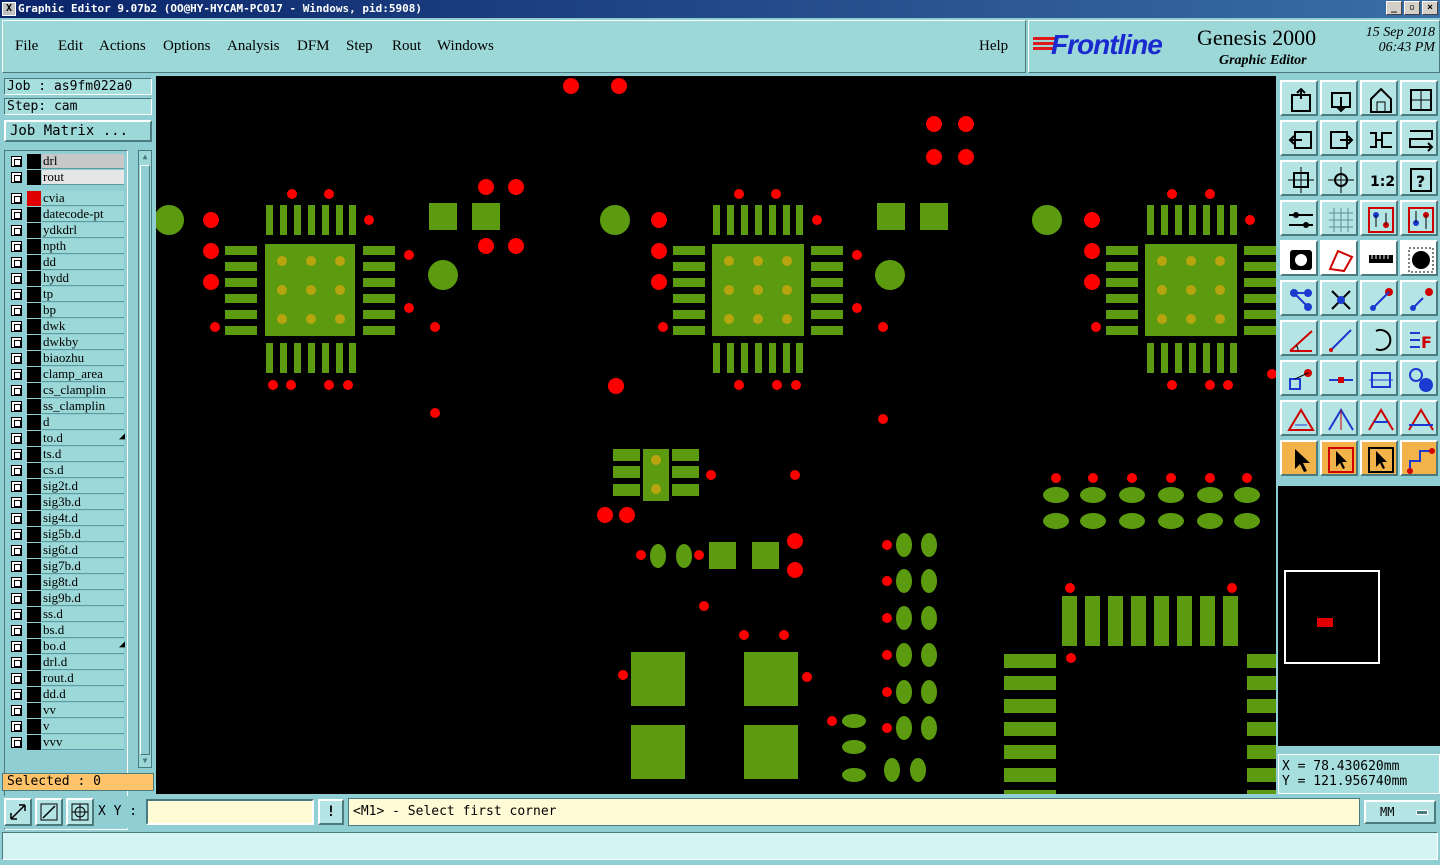 This screenshot has height=865, width=1440. What do you see at coordinates (83, 214) in the screenshot?
I see `layer-name: datecode-pt` at bounding box center [83, 214].